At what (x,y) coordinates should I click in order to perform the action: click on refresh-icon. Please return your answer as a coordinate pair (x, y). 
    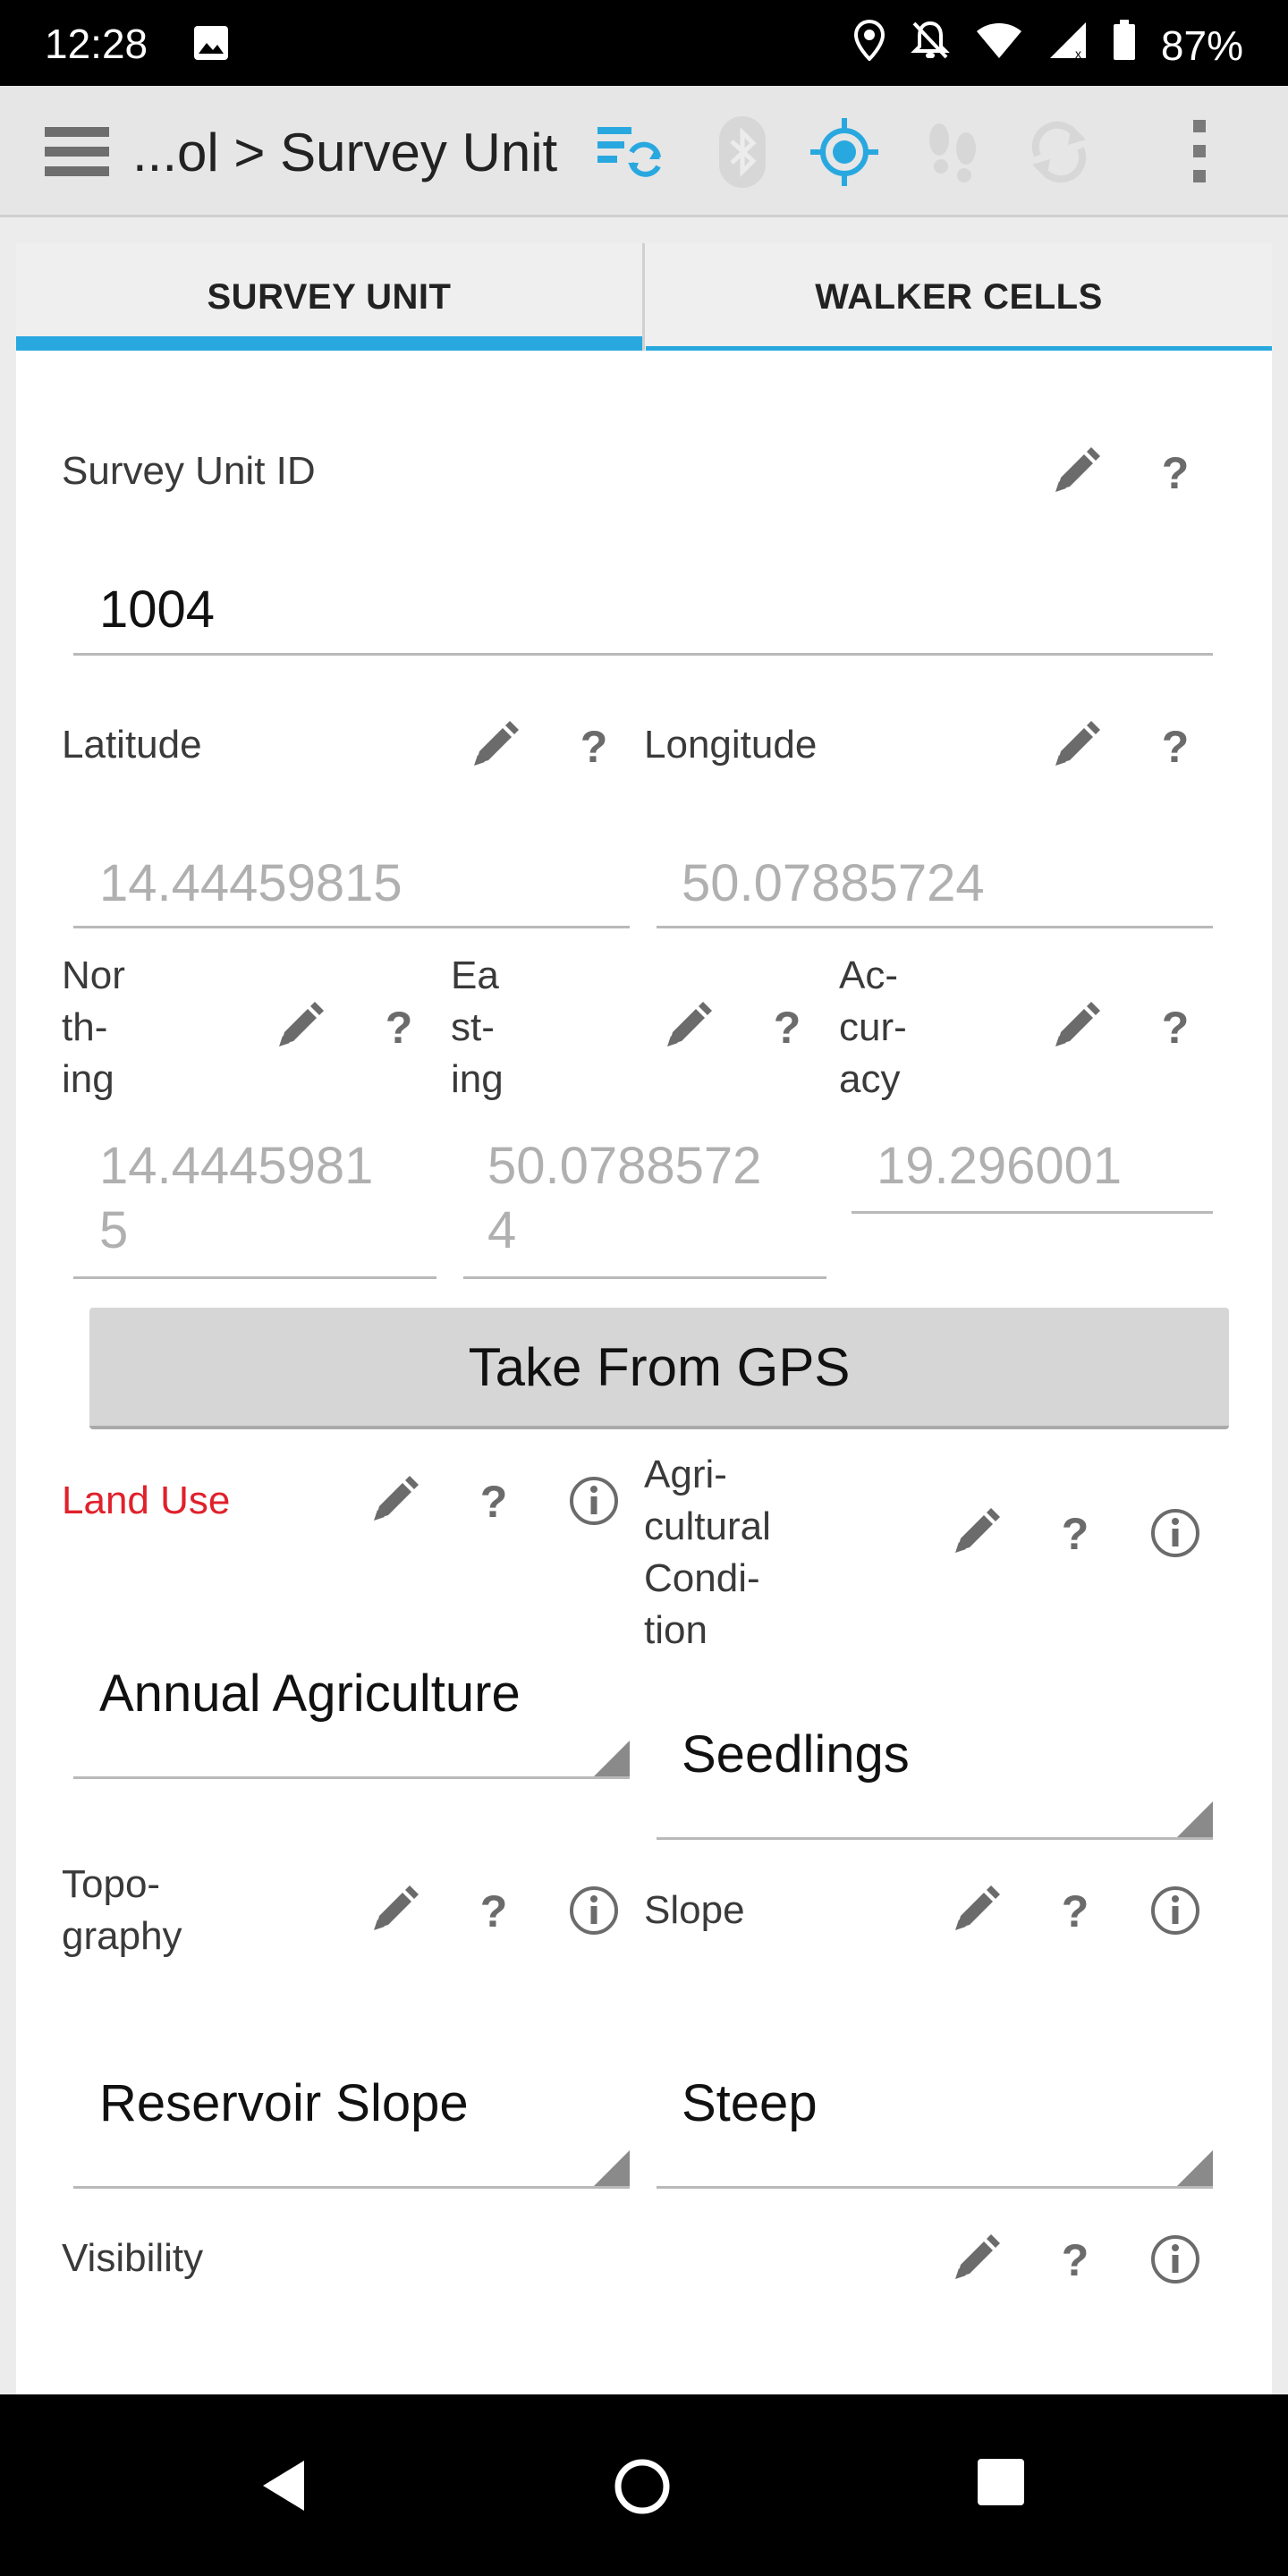
    Looking at the image, I should click on (1059, 152).